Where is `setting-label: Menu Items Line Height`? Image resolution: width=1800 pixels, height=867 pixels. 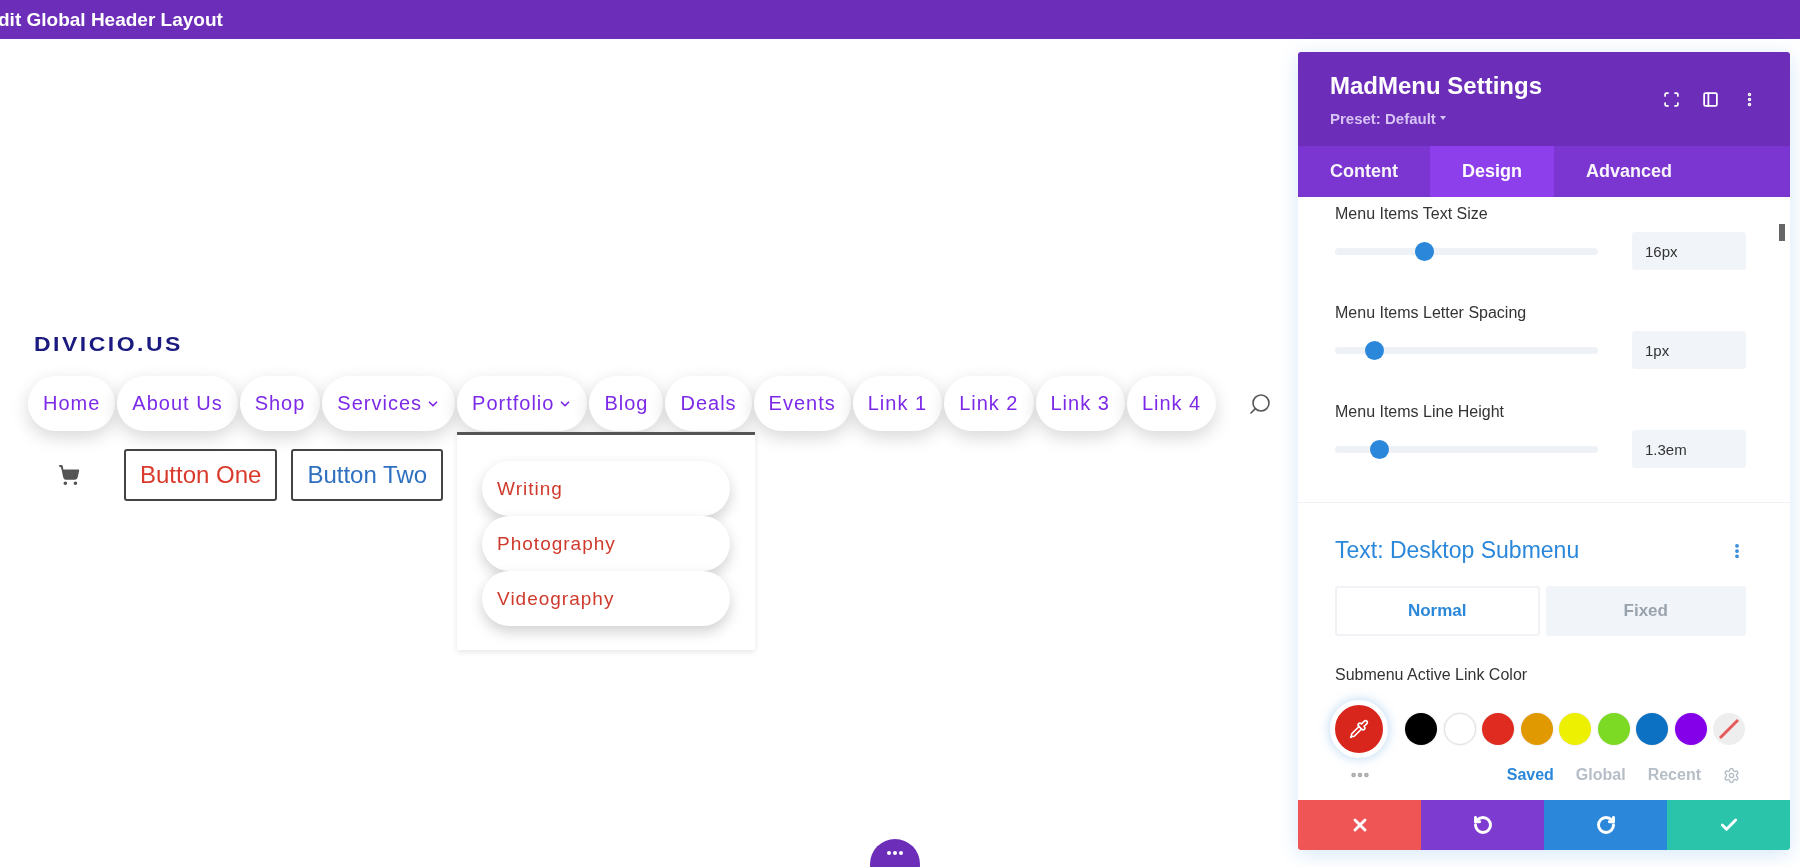
setting-label: Menu Items Line Height is located at coordinates (1419, 412).